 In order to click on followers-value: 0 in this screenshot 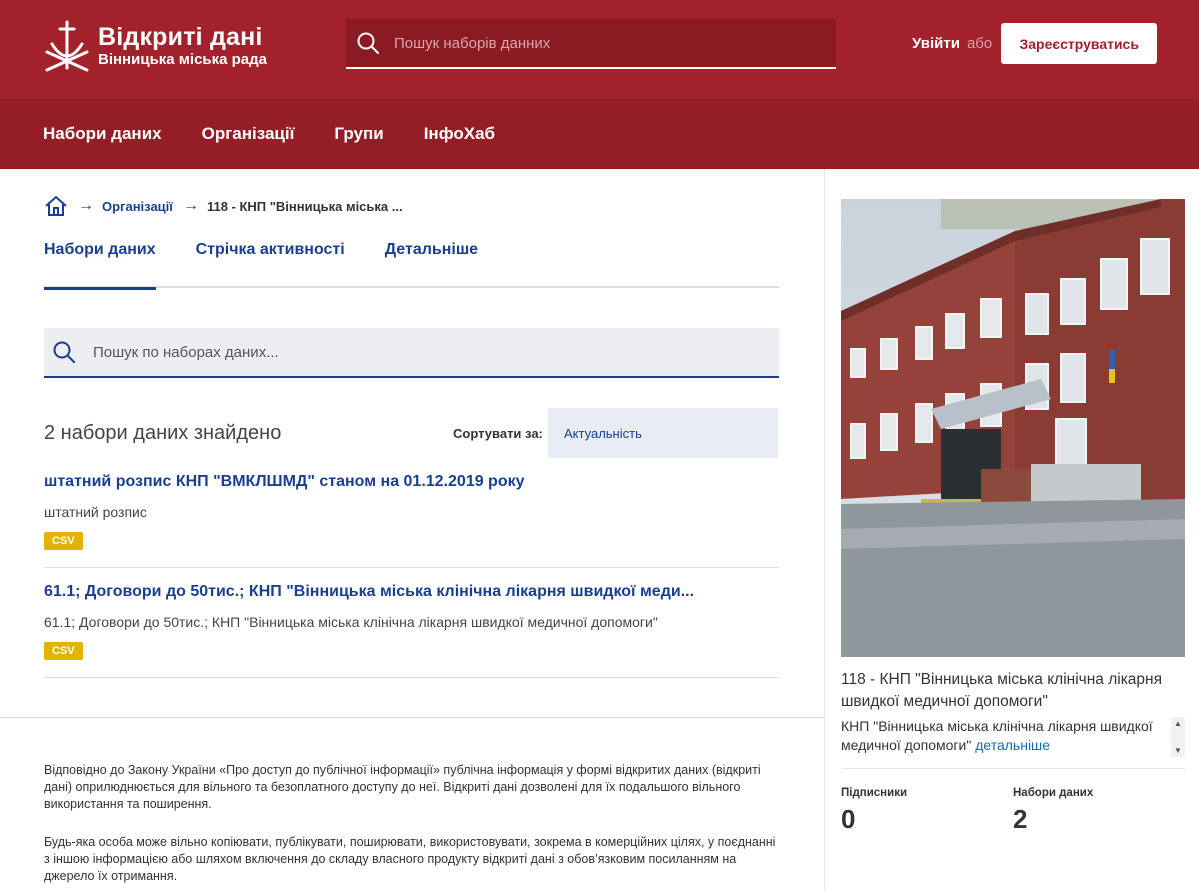, I will do `click(848, 819)`.